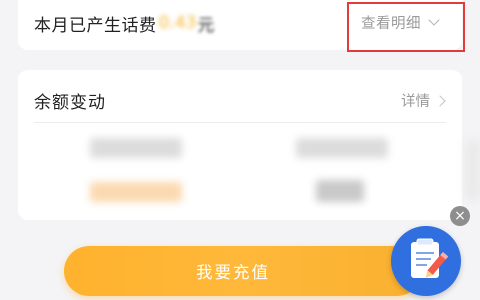  What do you see at coordinates (177, 23) in the screenshot?
I see `charge-amount: 0.43` at bounding box center [177, 23].